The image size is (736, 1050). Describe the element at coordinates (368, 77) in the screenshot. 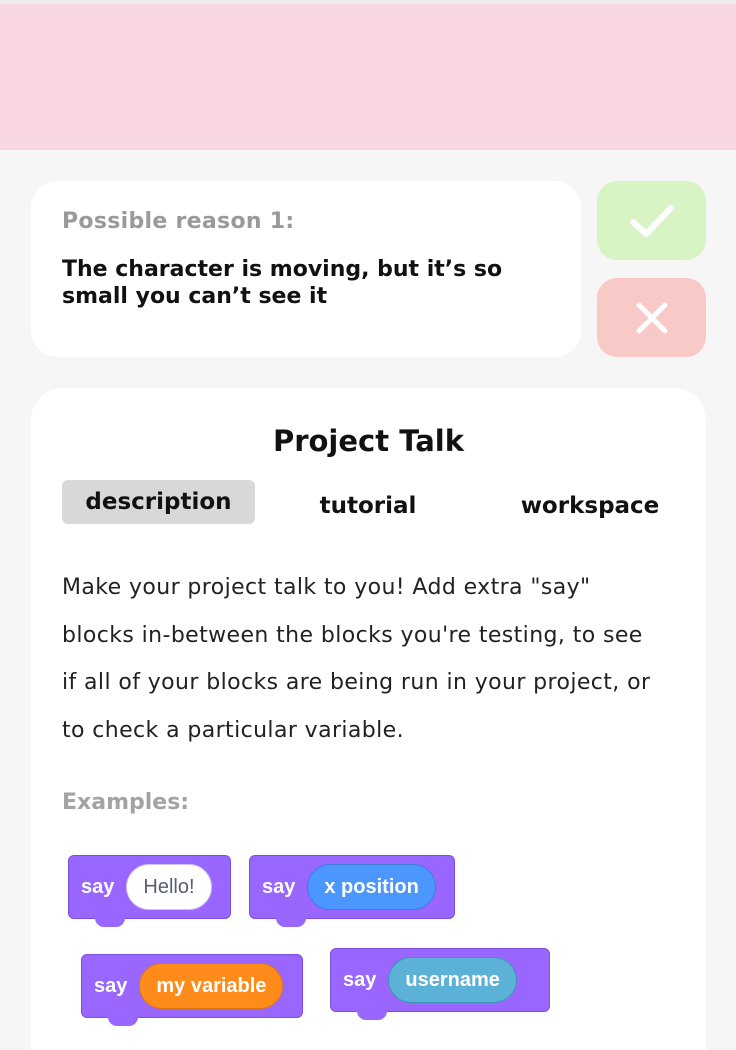

I see `top-banner` at that location.